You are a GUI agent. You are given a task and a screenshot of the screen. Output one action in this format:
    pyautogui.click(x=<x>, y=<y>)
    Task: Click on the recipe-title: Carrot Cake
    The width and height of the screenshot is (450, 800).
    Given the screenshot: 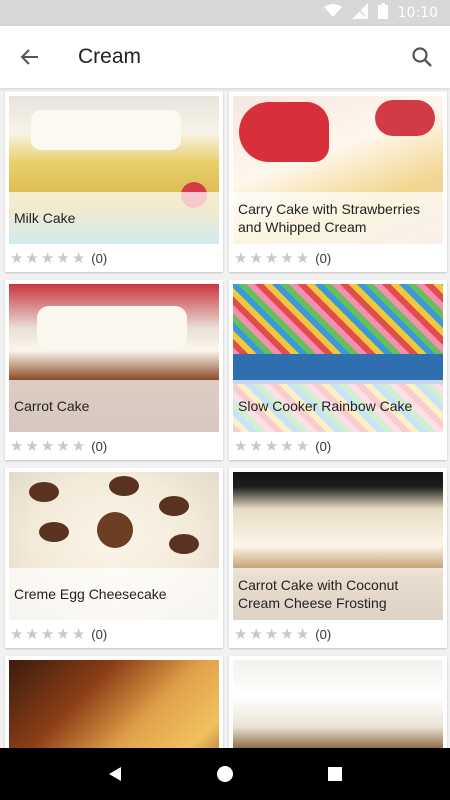 What is the action you would take?
    pyautogui.click(x=114, y=406)
    